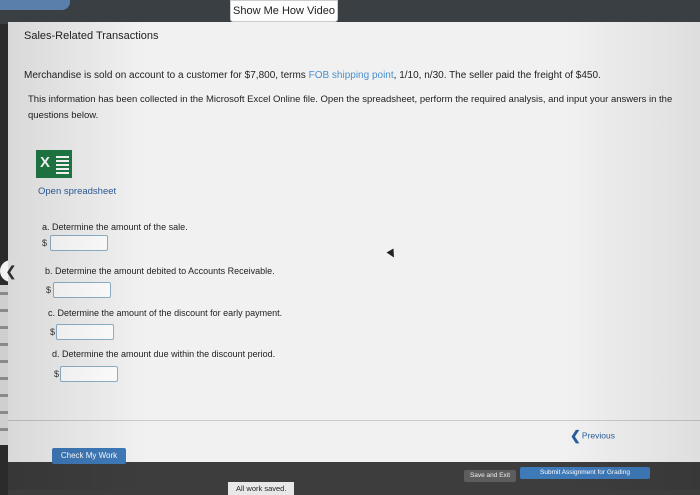 Image resolution: width=700 pixels, height=495 pixels. I want to click on question-d-currency: $, so click(57, 374).